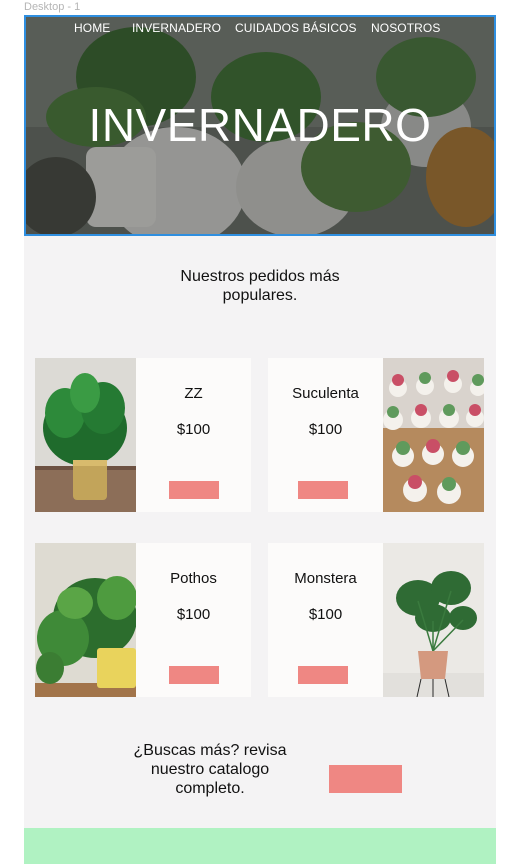  Describe the element at coordinates (92, 28) in the screenshot. I see `nav-home: HOME` at that location.